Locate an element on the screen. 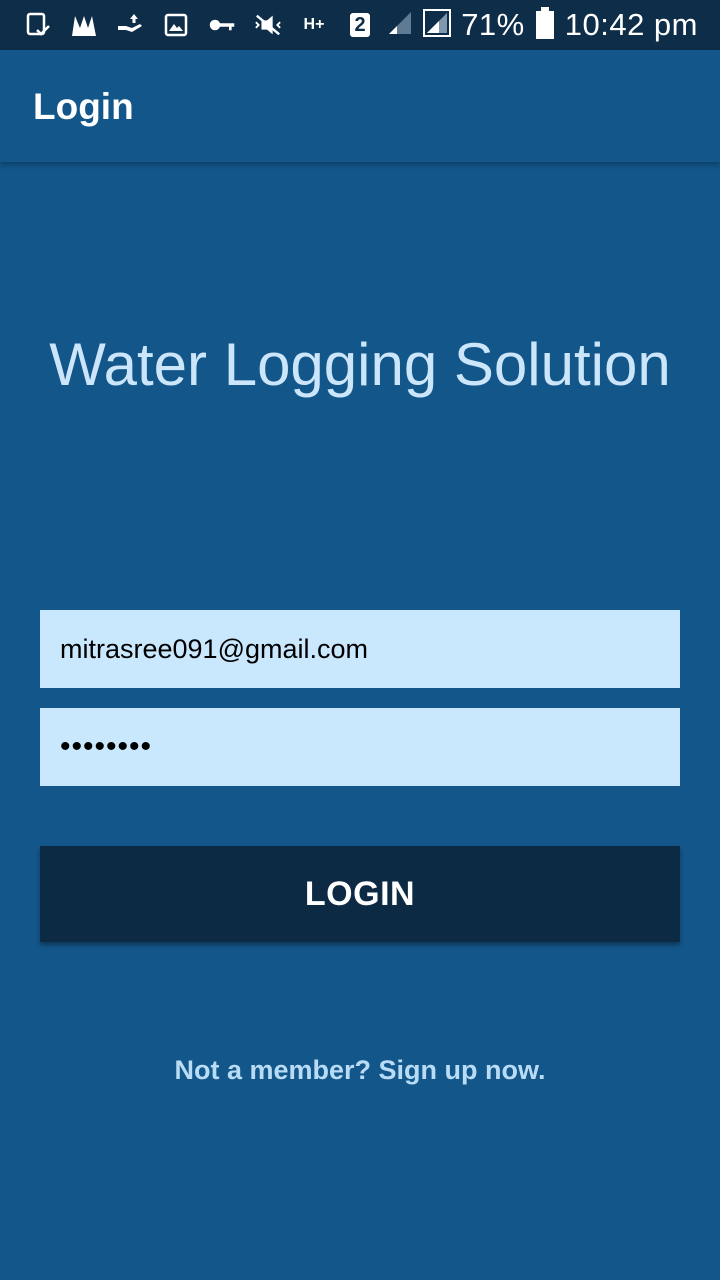  email-field is located at coordinates (360, 649).